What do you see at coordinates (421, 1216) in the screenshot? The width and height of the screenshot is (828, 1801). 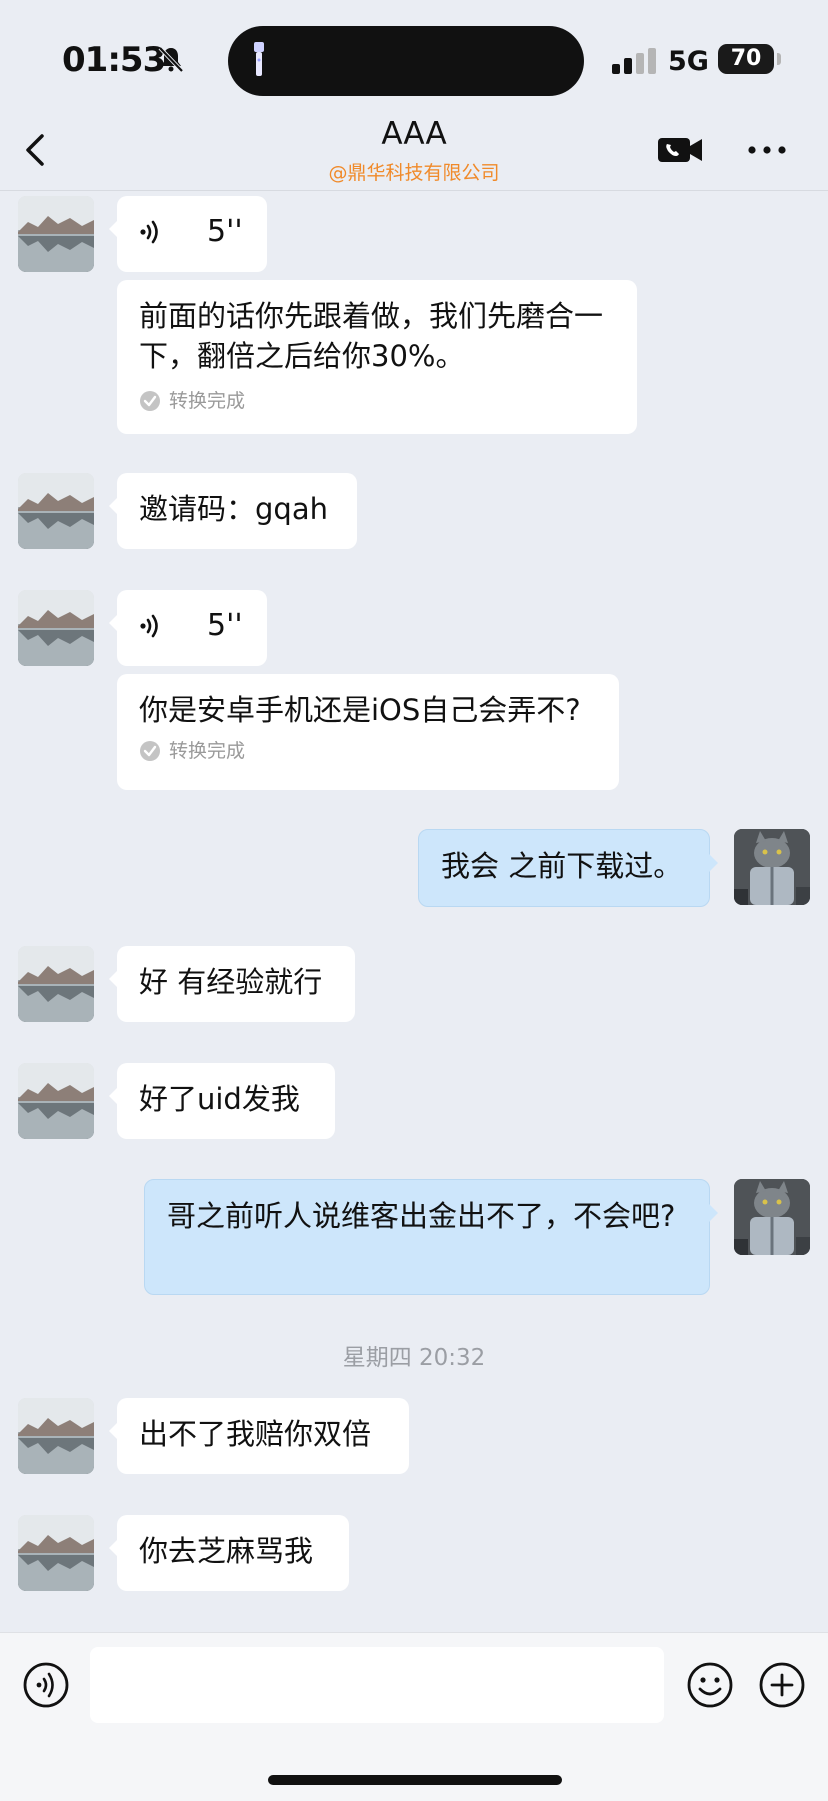 I see `message-text: 哥之前听人说维客出金出不了，不会吧?` at bounding box center [421, 1216].